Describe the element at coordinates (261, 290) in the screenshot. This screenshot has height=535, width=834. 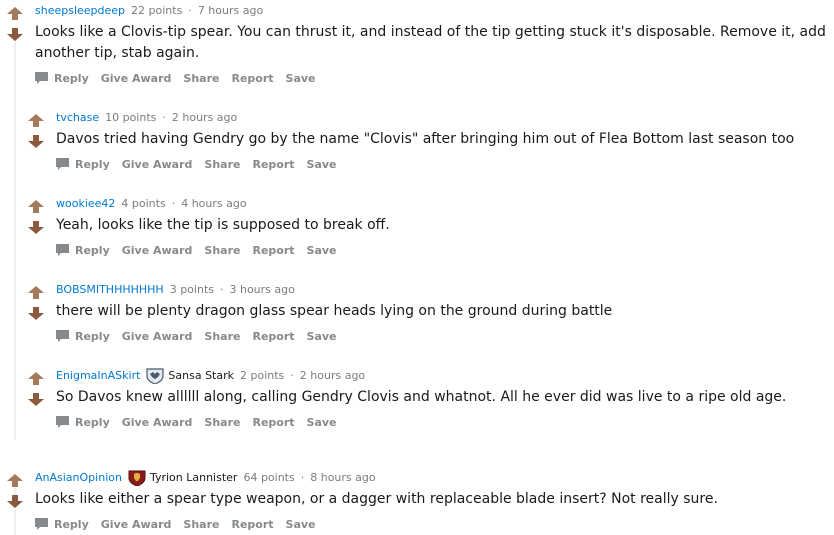
I see `comment-timestamp: 3 hours ago` at that location.